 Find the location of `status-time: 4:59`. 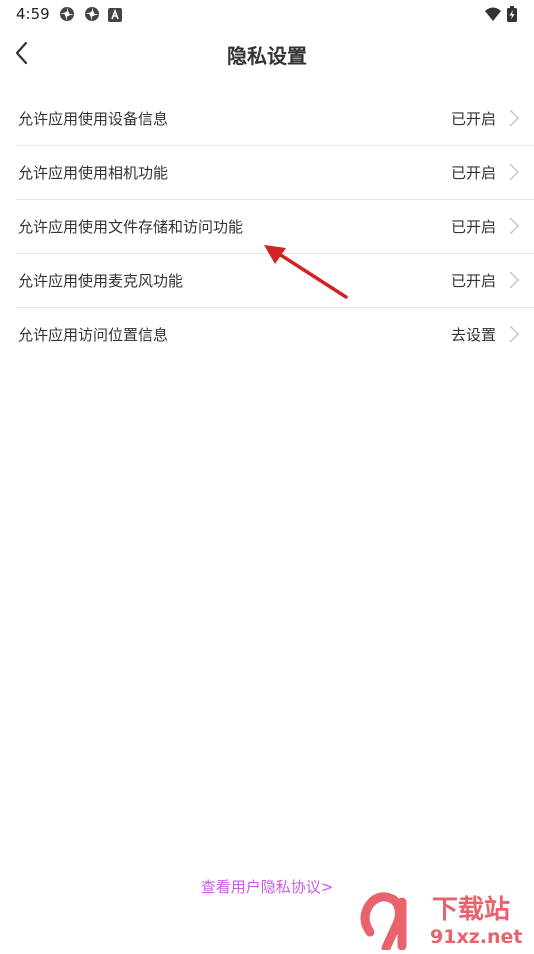

status-time: 4:59 is located at coordinates (33, 14).